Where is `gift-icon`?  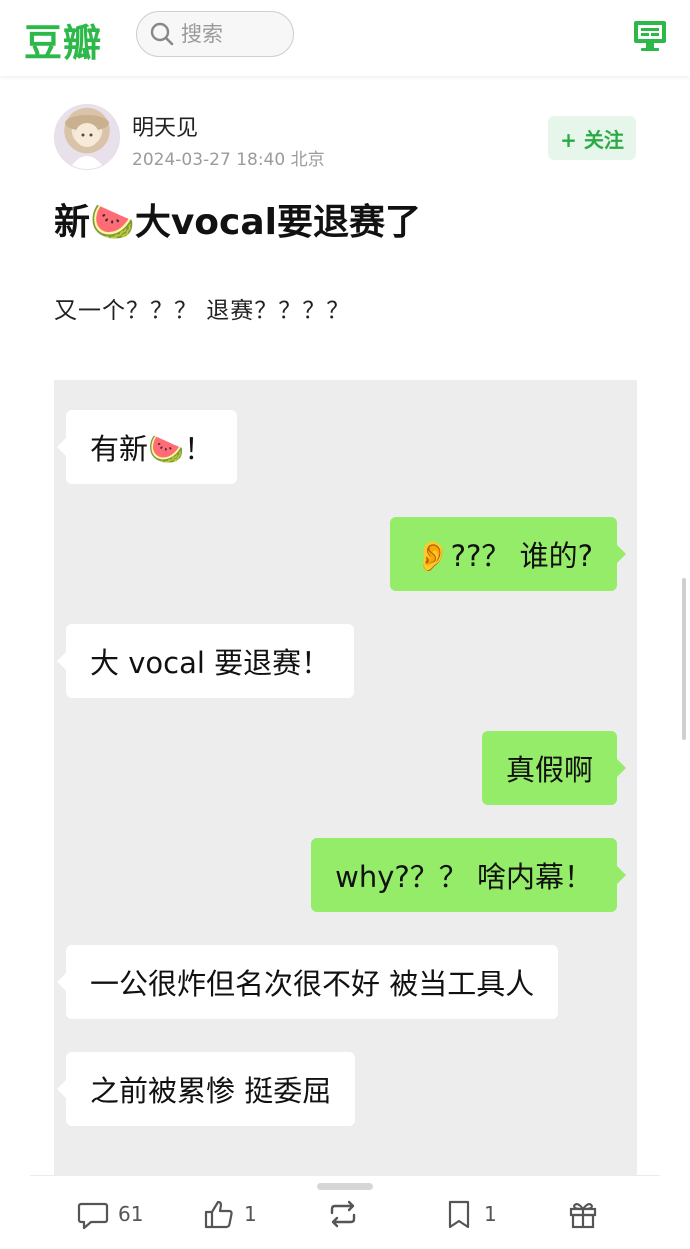
gift-icon is located at coordinates (583, 1216).